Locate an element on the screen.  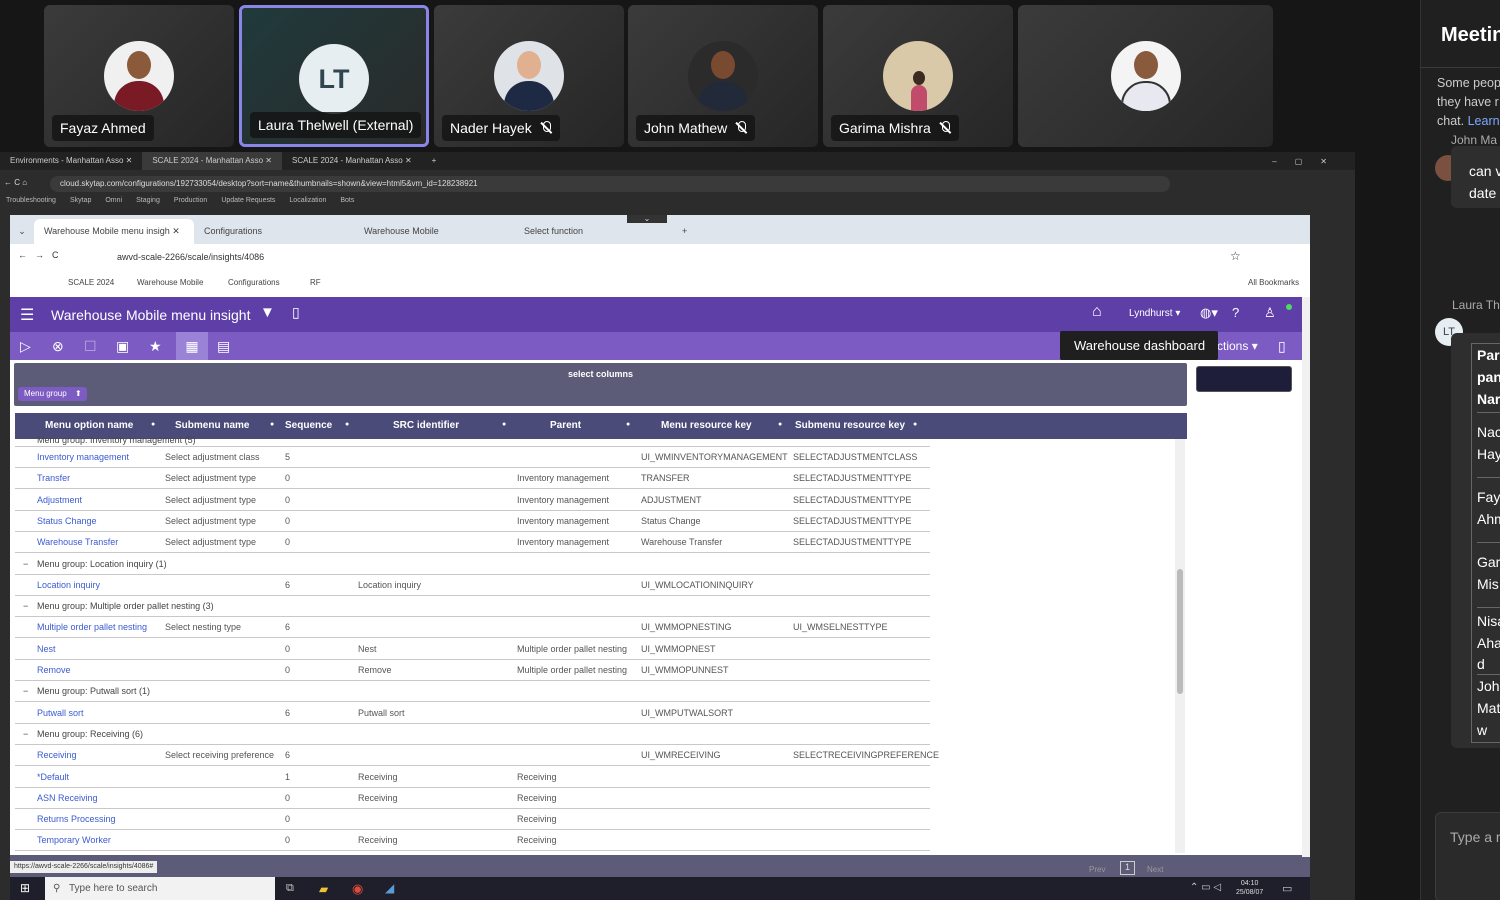
learn-more-link: Learn is located at coordinates (1484, 121).